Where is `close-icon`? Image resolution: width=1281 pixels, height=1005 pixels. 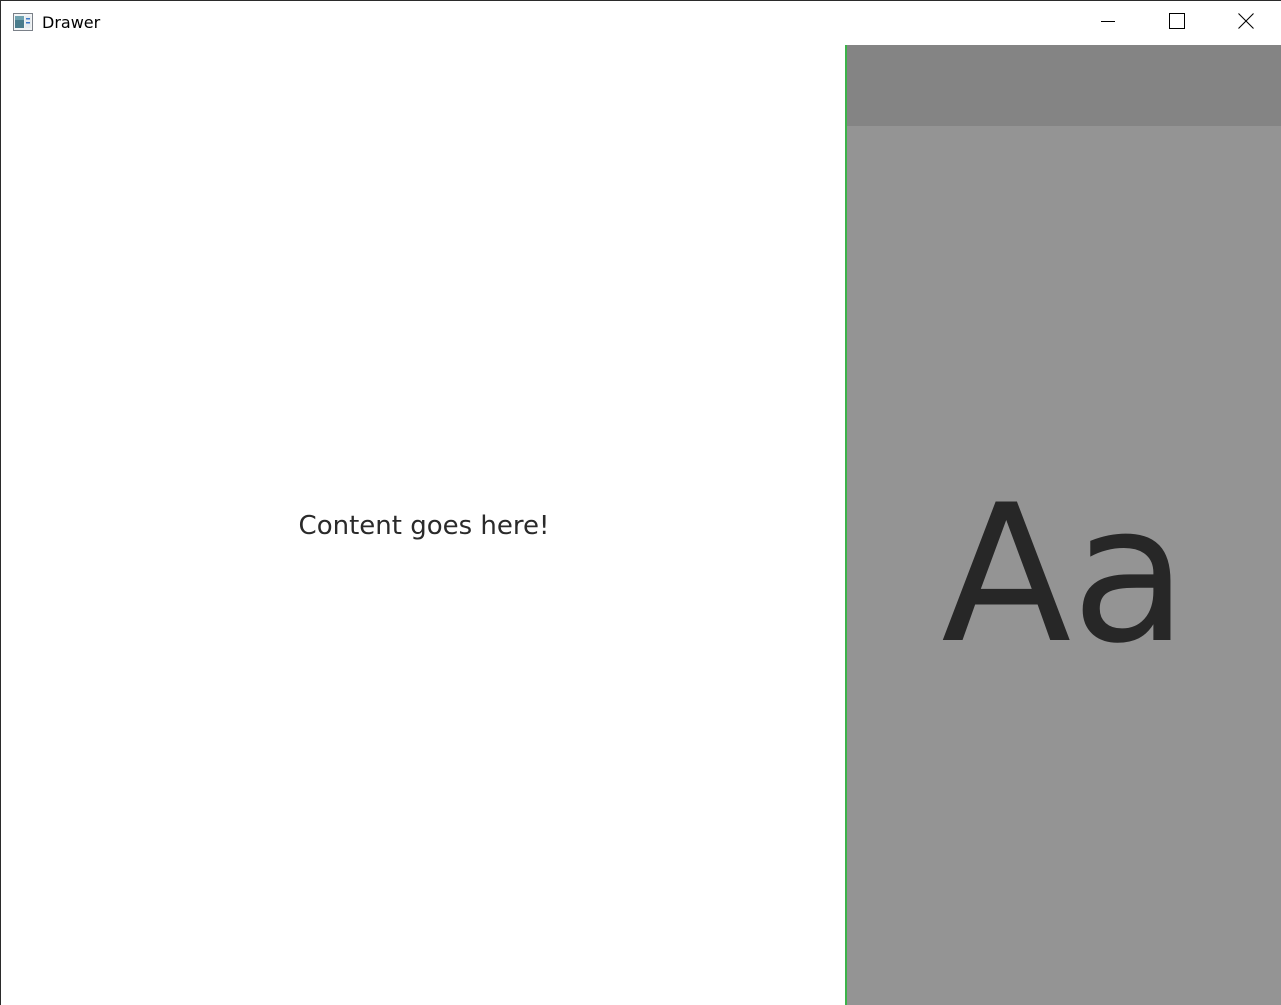
close-icon is located at coordinates (1246, 23).